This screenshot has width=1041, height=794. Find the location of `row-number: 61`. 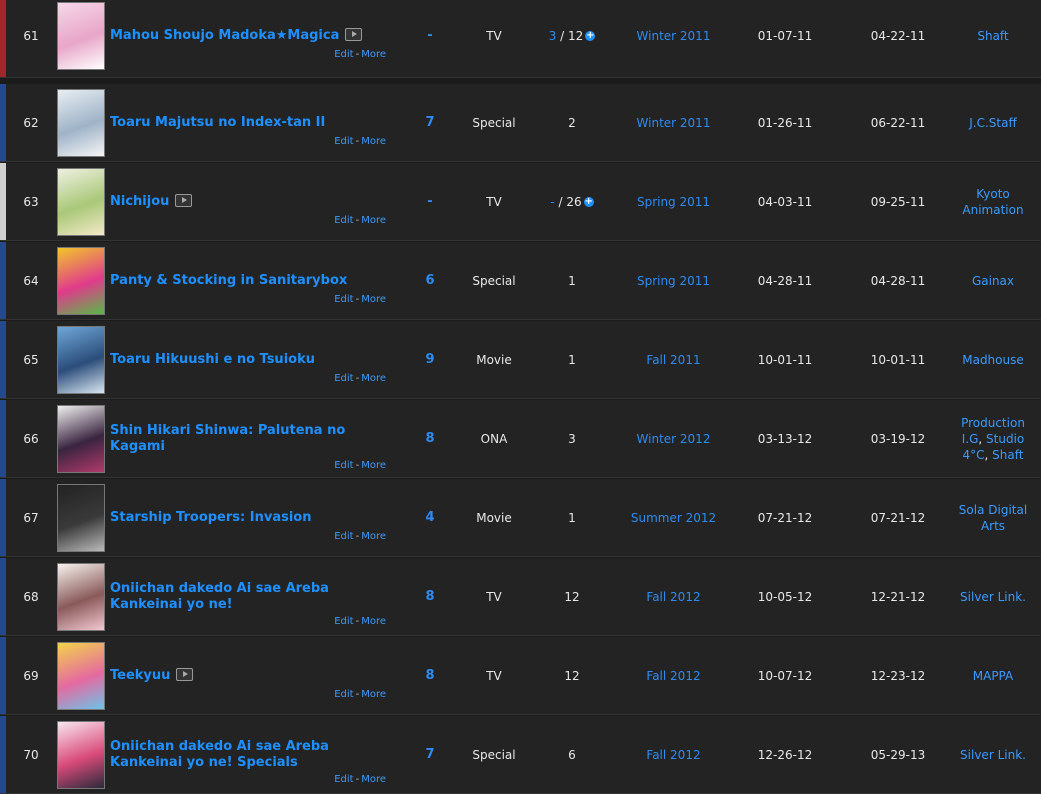

row-number: 61 is located at coordinates (31, 35).